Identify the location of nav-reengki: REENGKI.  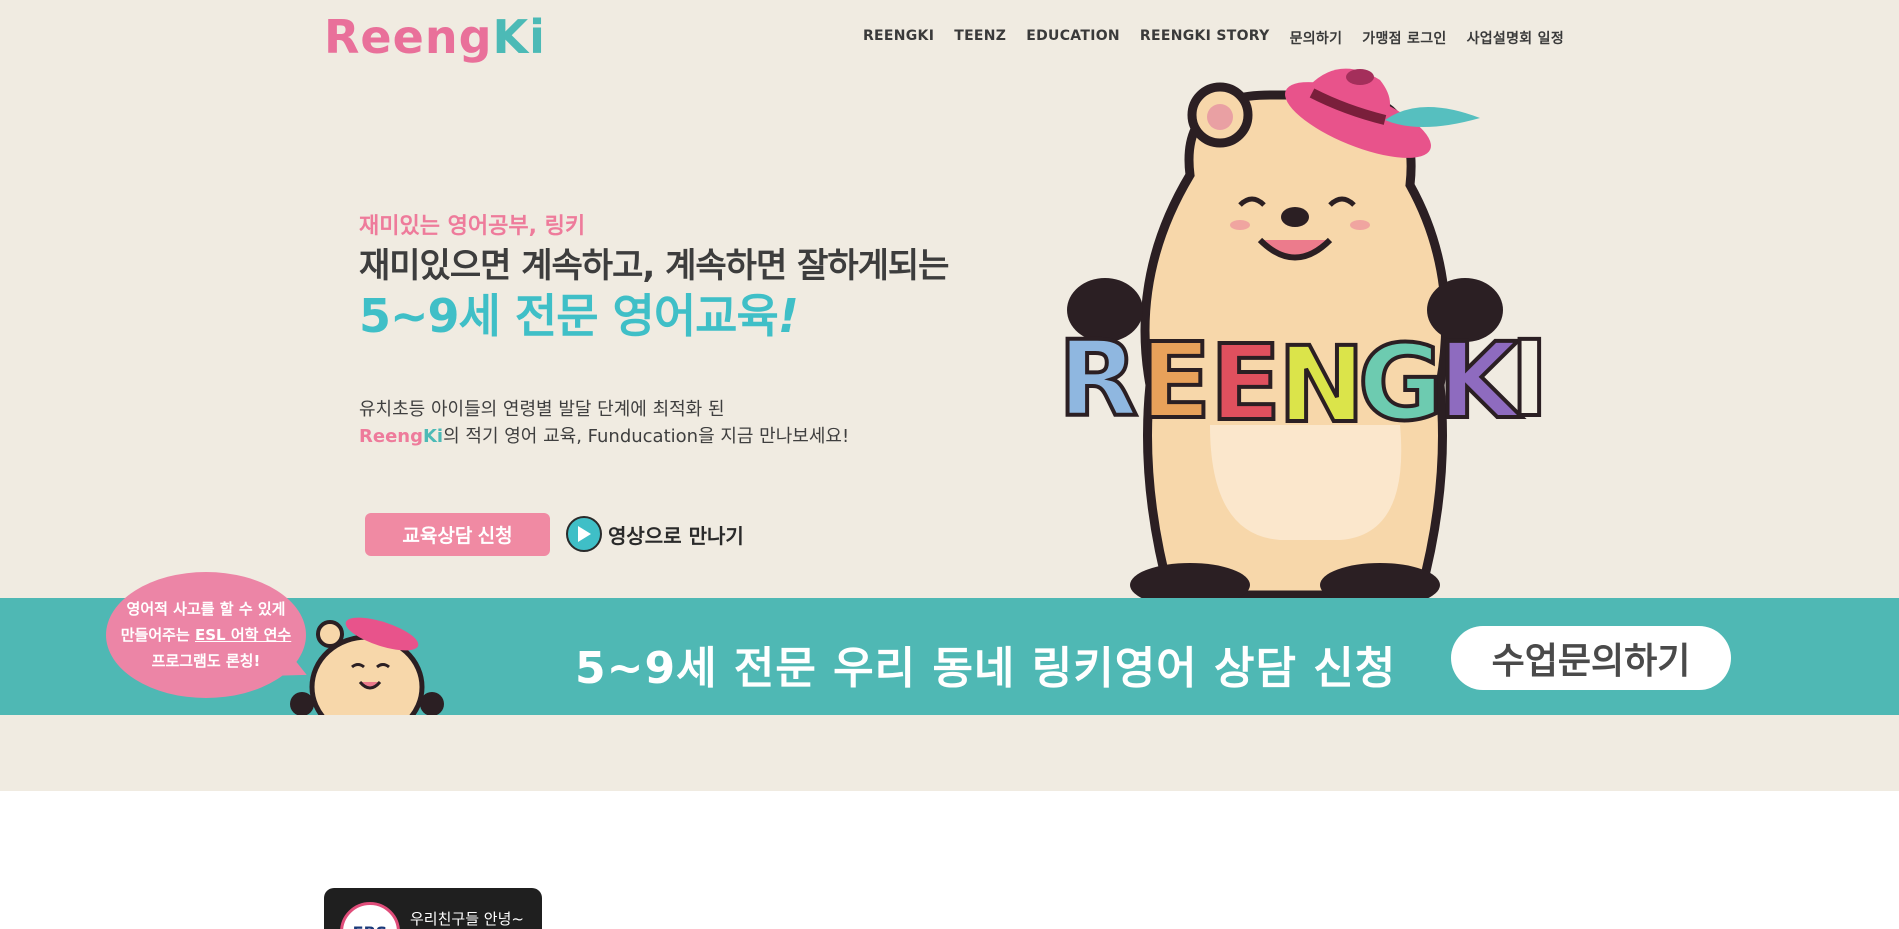
(898, 38).